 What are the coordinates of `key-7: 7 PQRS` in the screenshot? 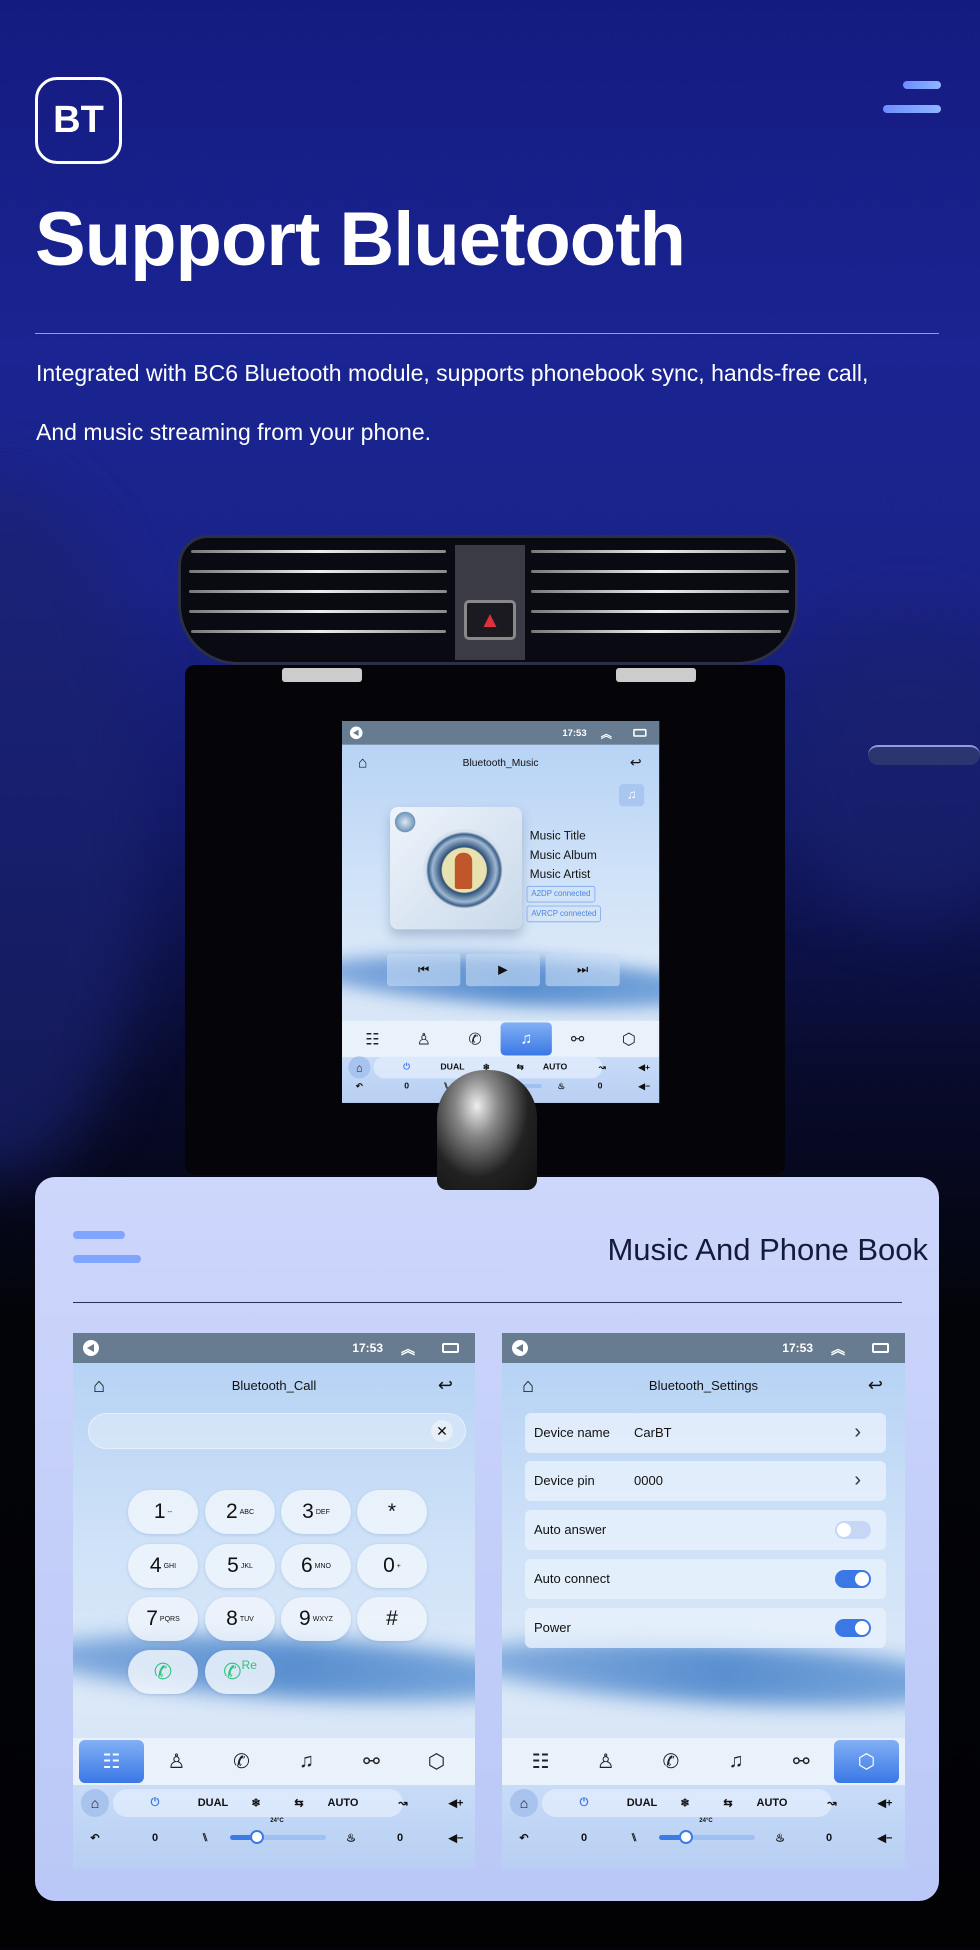 It's located at (163, 1619).